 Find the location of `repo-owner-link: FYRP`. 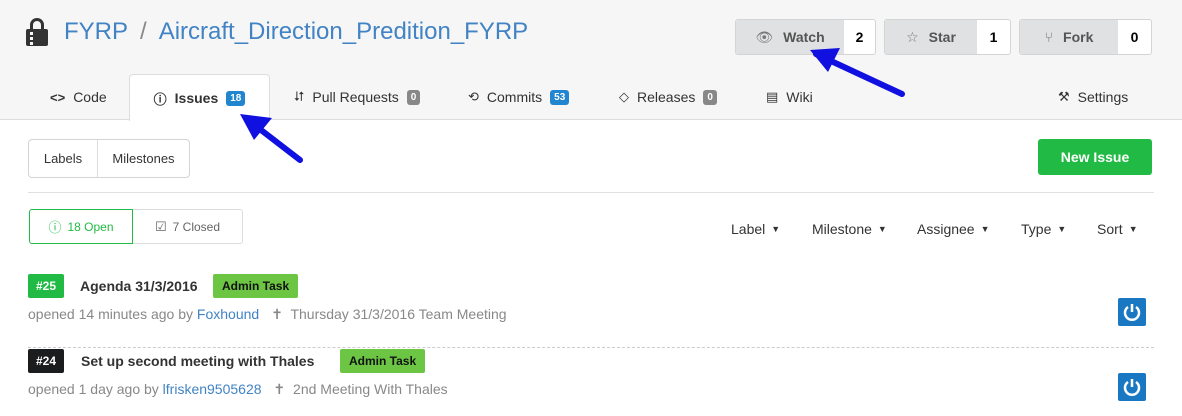

repo-owner-link: FYRP is located at coordinates (96, 32).